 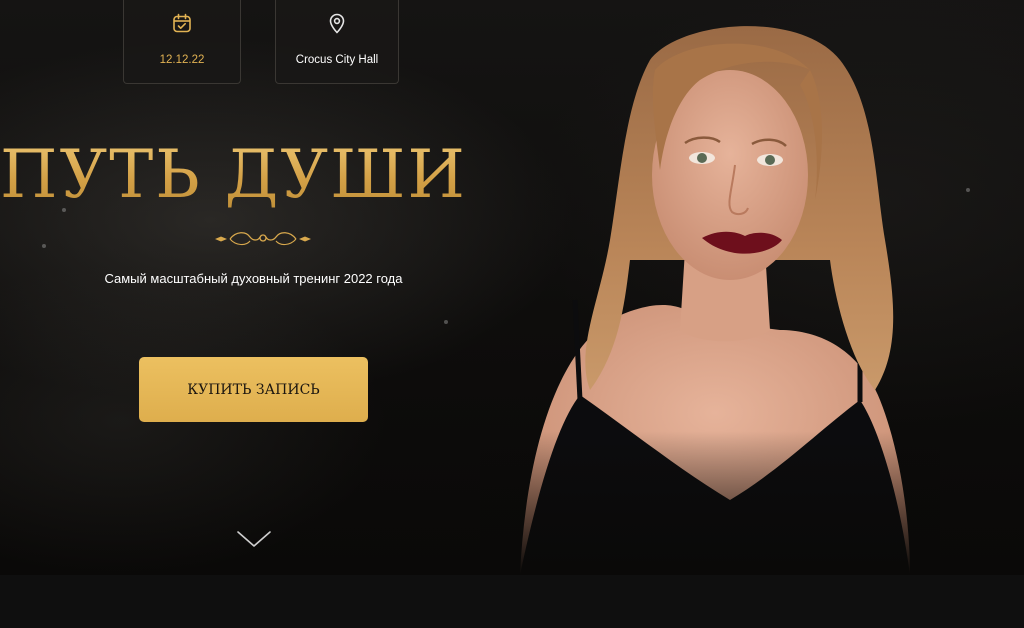 What do you see at coordinates (182, 60) in the screenshot?
I see `event-date: 12.12.22` at bounding box center [182, 60].